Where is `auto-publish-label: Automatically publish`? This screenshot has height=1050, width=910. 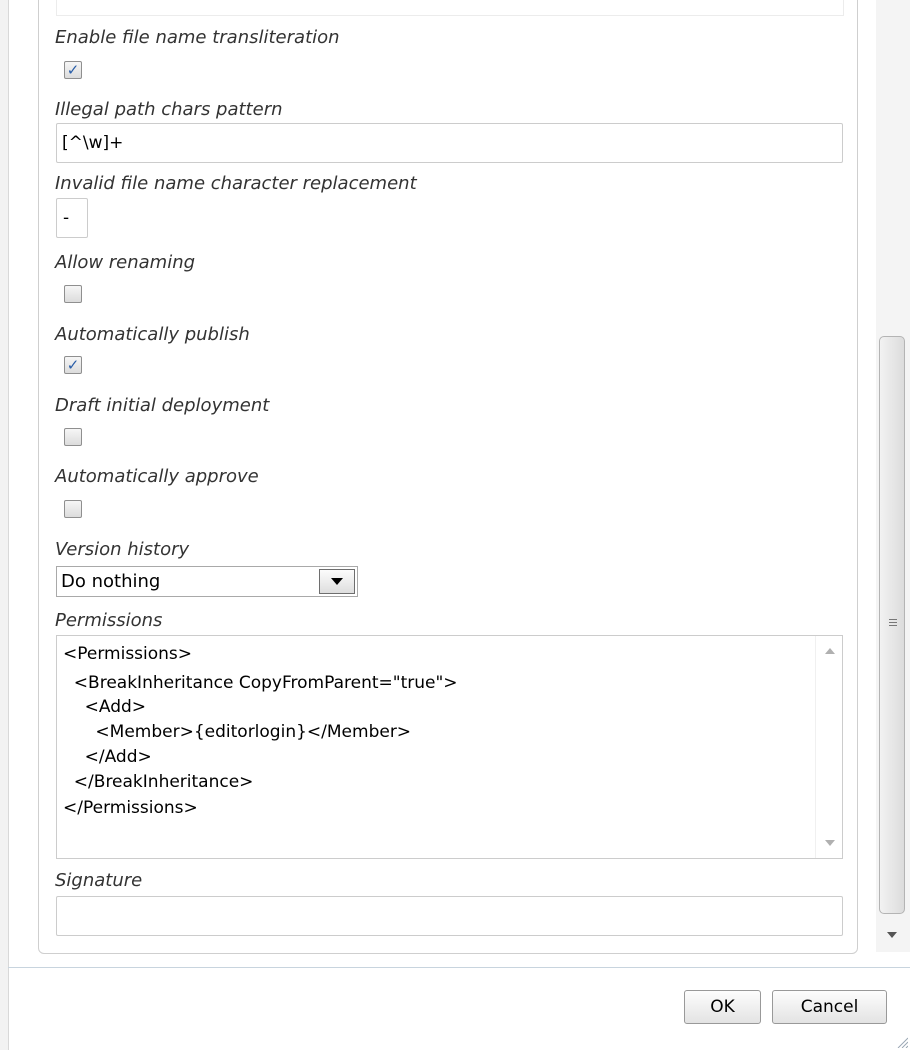
auto-publish-label: Automatically publish is located at coordinates (152, 334).